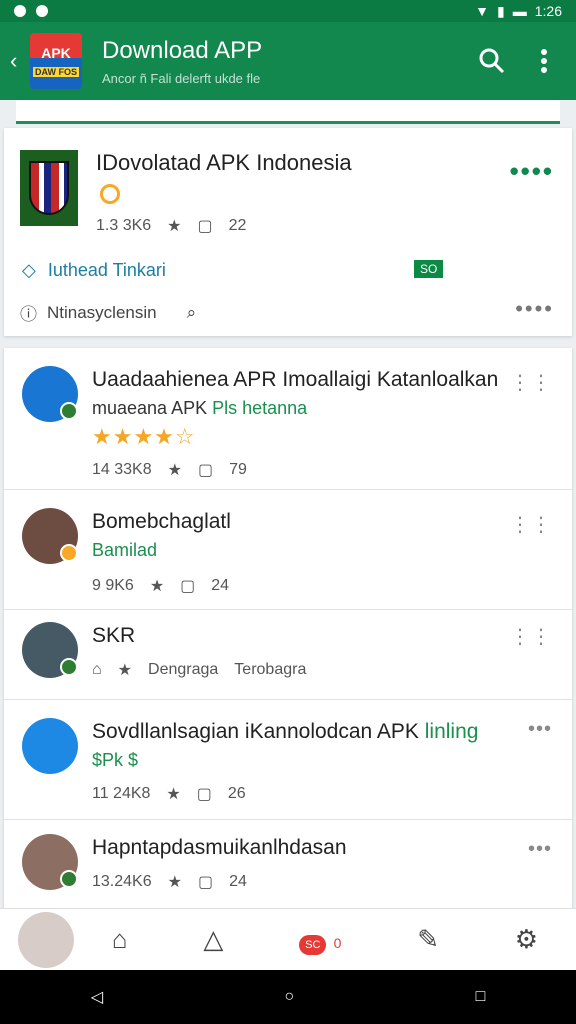 The width and height of the screenshot is (576, 1024). Describe the element at coordinates (548, 11) in the screenshot. I see `status-time: 1:26` at that location.